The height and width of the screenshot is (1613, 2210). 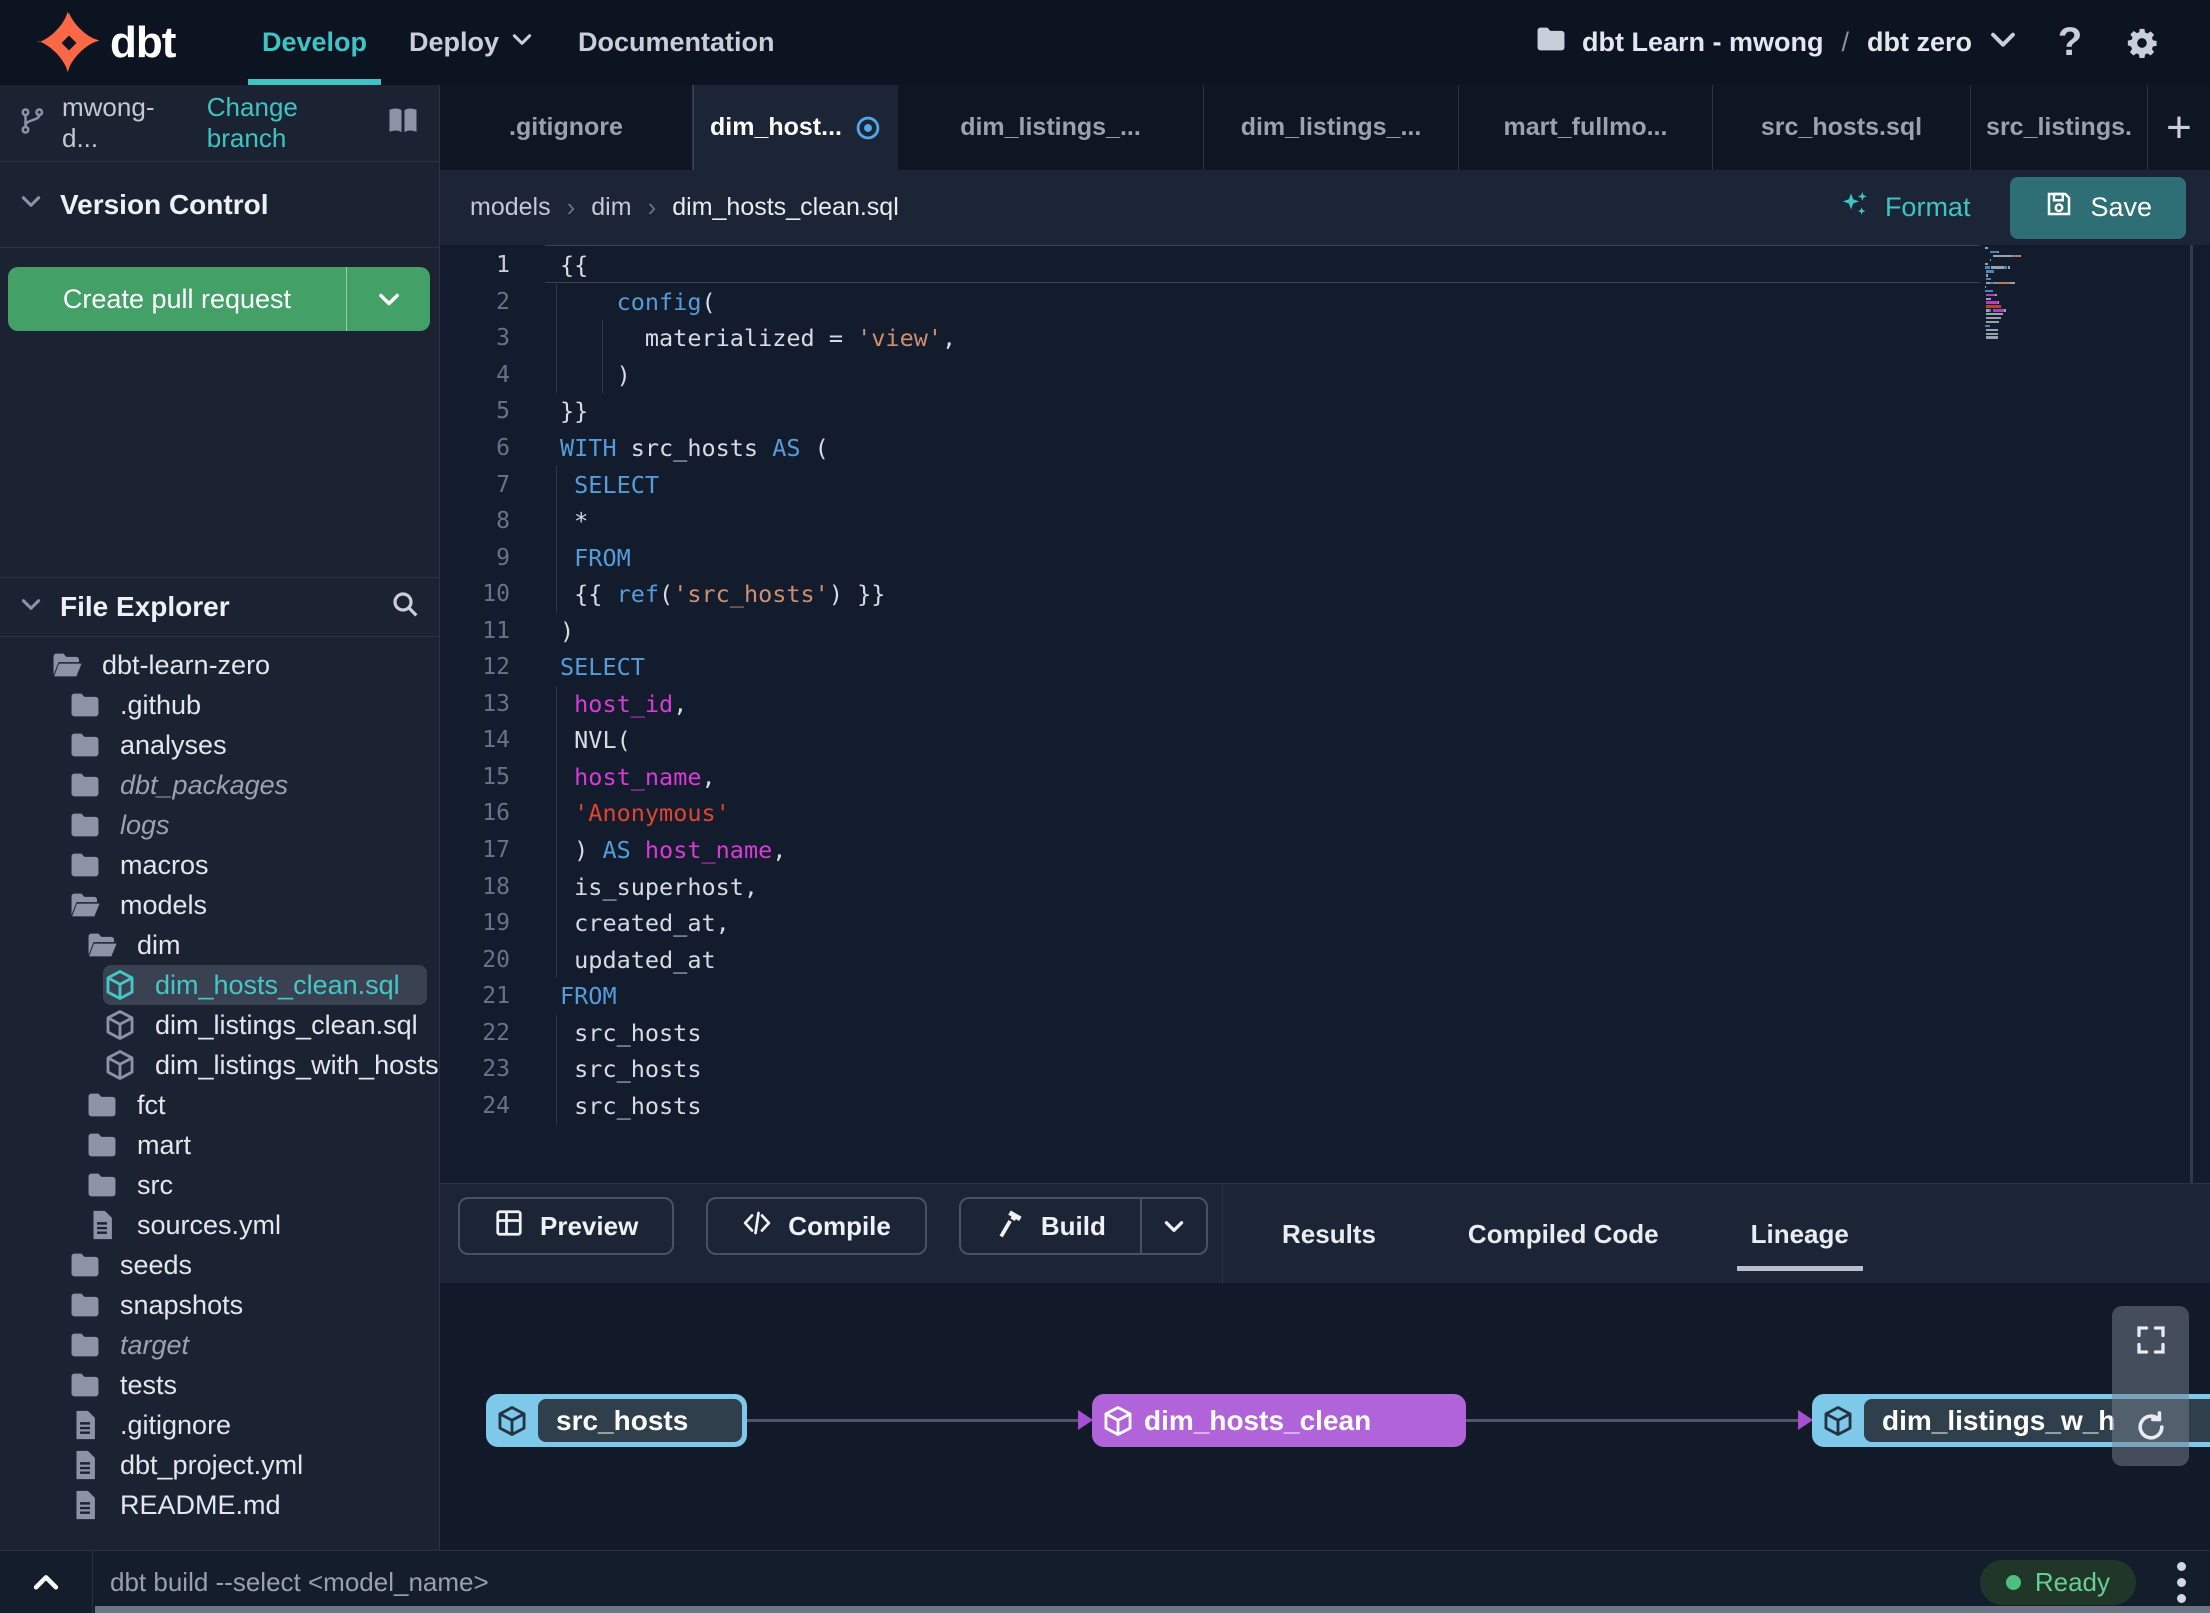 I want to click on line-number: 20, so click(x=496, y=959).